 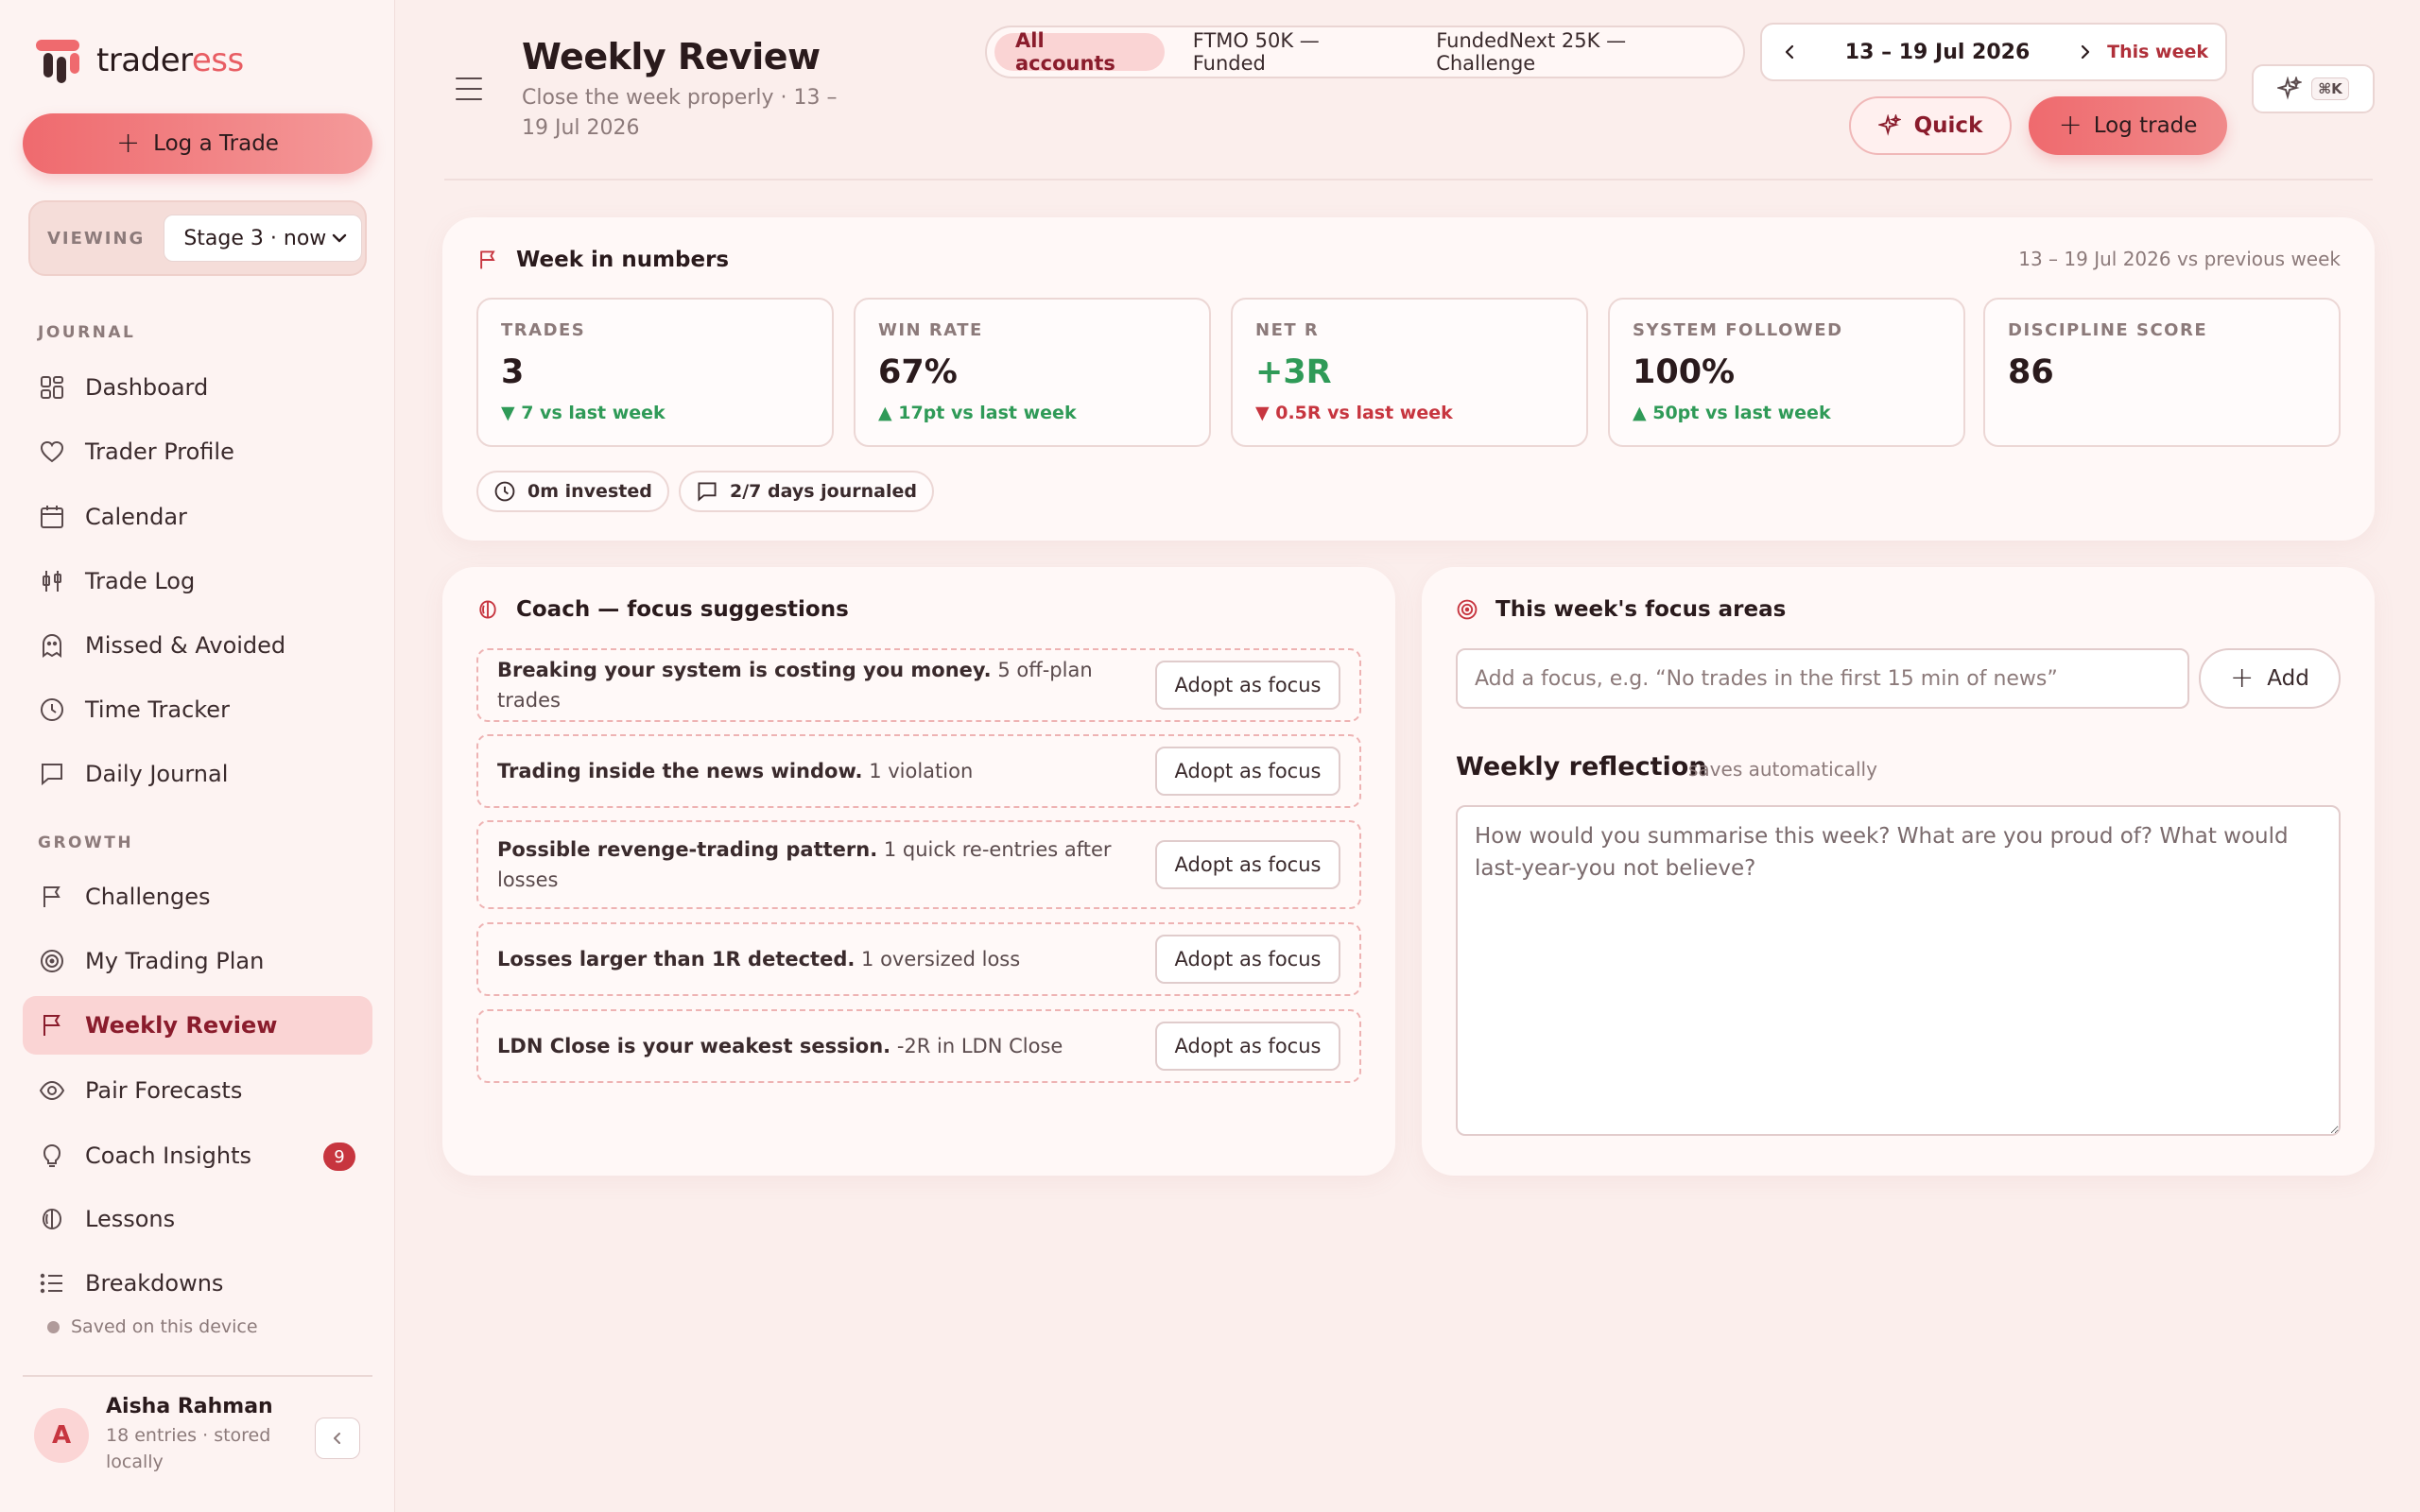 What do you see at coordinates (543, 330) in the screenshot?
I see `stat-label: TRADES` at bounding box center [543, 330].